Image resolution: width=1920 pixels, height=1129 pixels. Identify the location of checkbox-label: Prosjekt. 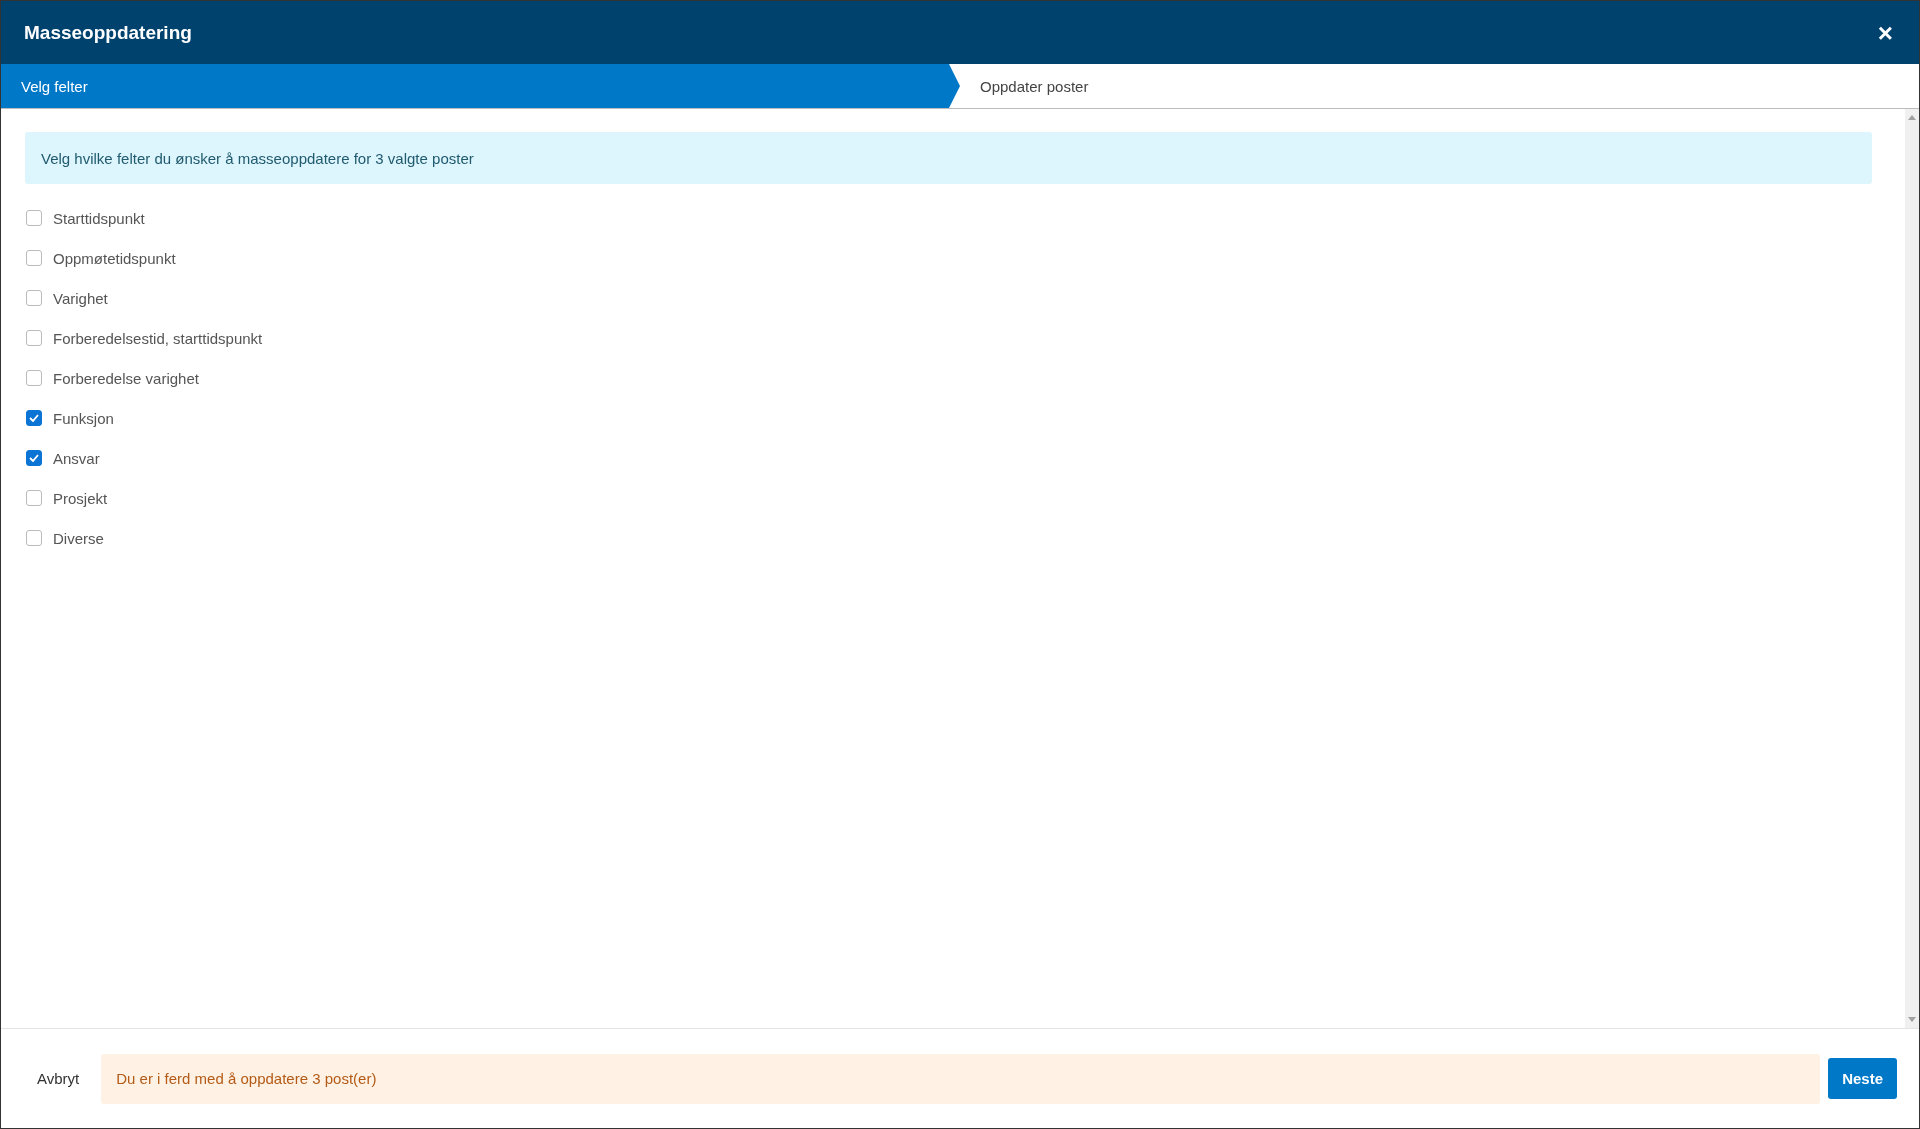
(80, 498).